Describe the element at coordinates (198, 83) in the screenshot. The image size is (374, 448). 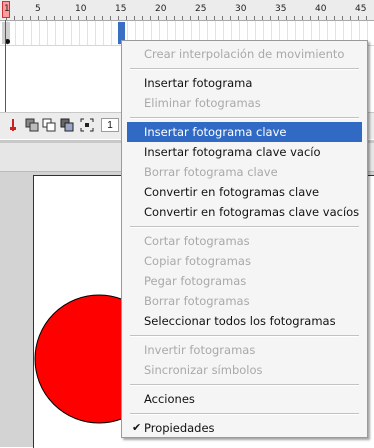
I see `menu-item-label: Insertar fotograma` at that location.